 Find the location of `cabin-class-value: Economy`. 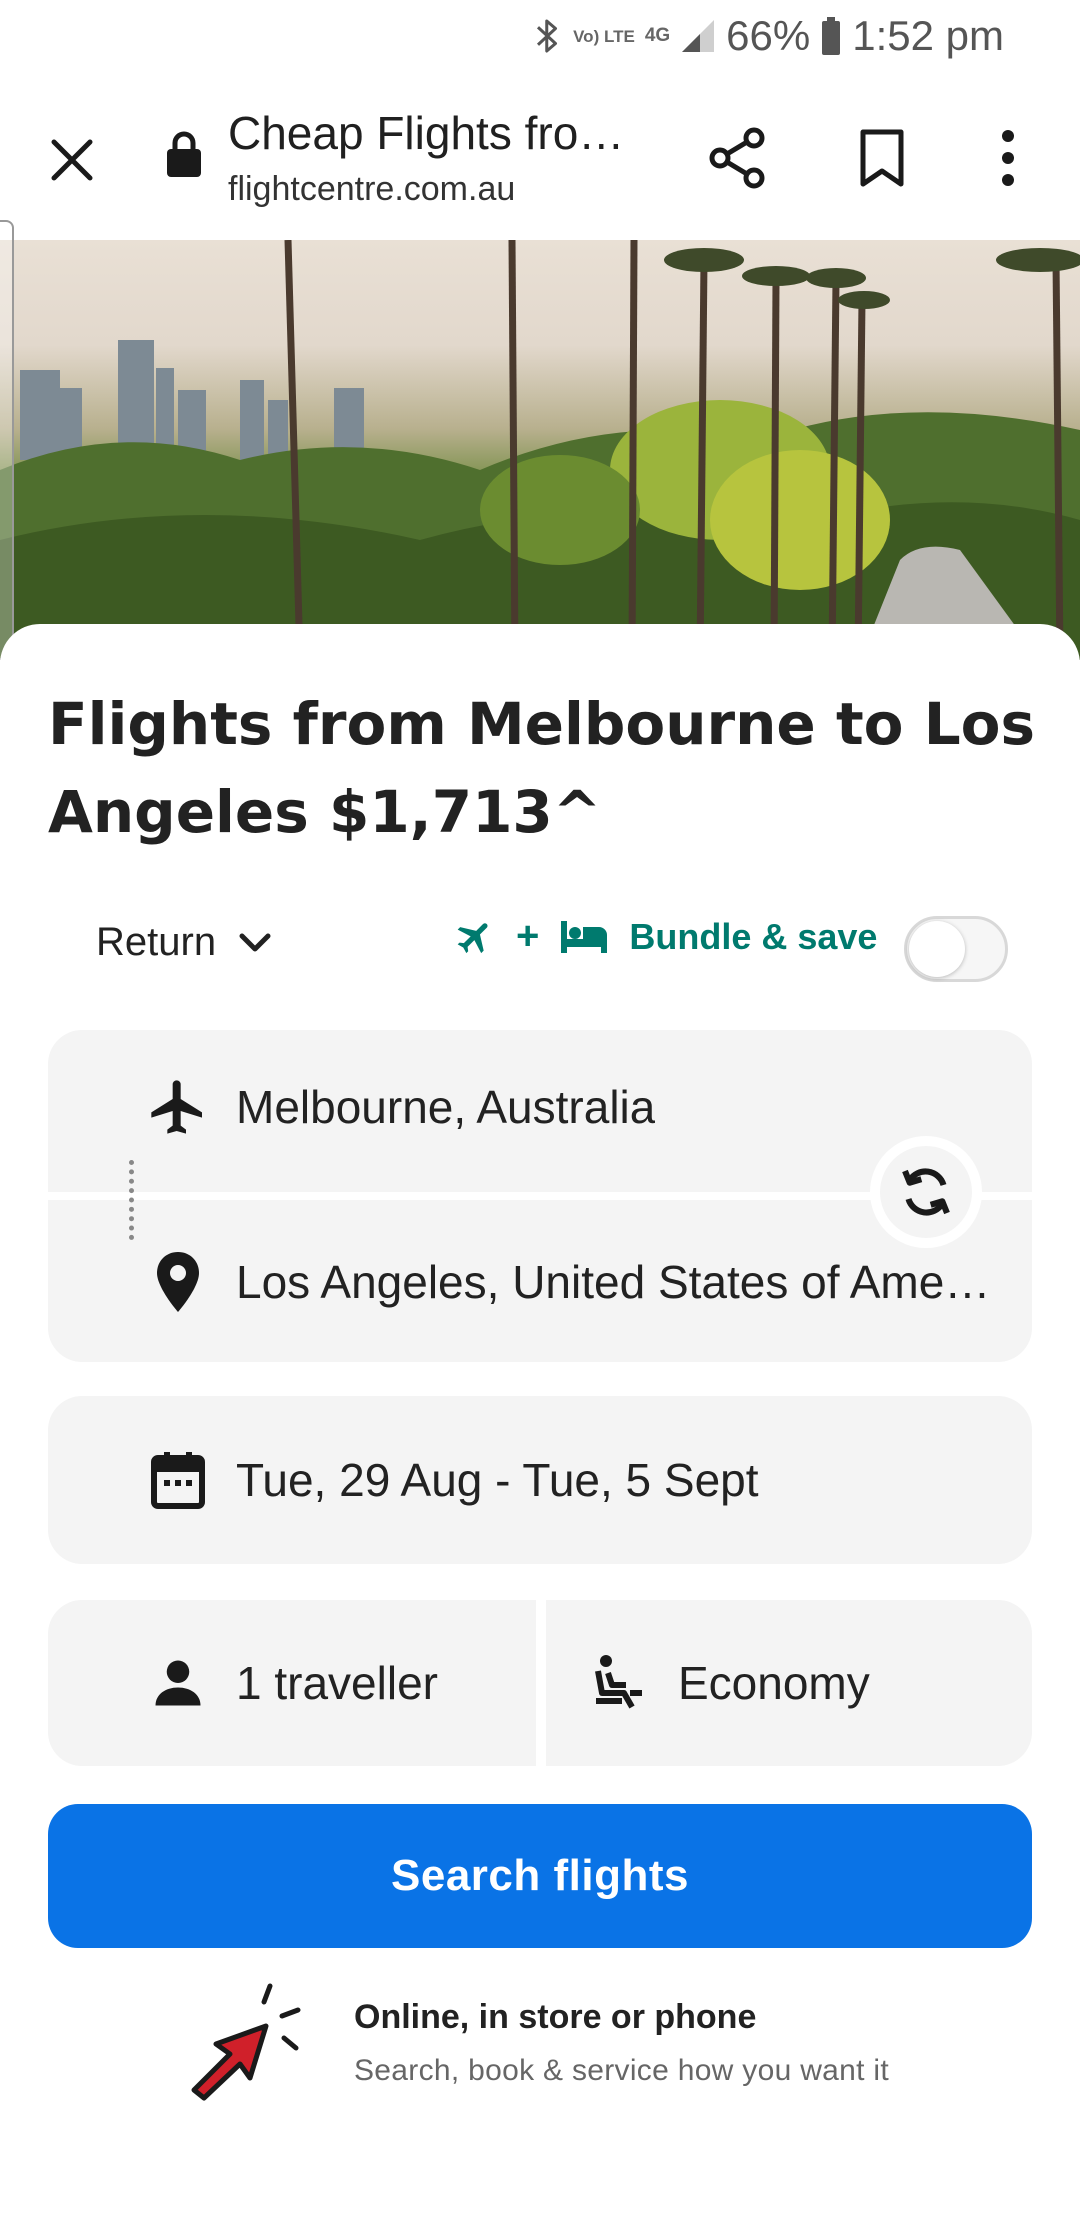

cabin-class-value: Economy is located at coordinates (774, 1683).